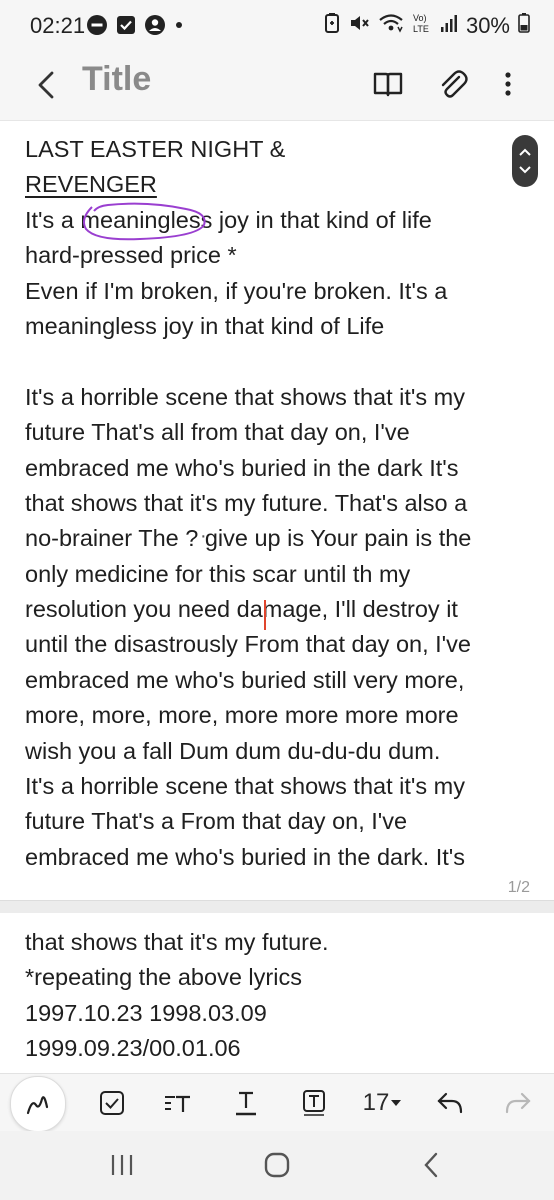  I want to click on status-time: 02:21, so click(58, 25).